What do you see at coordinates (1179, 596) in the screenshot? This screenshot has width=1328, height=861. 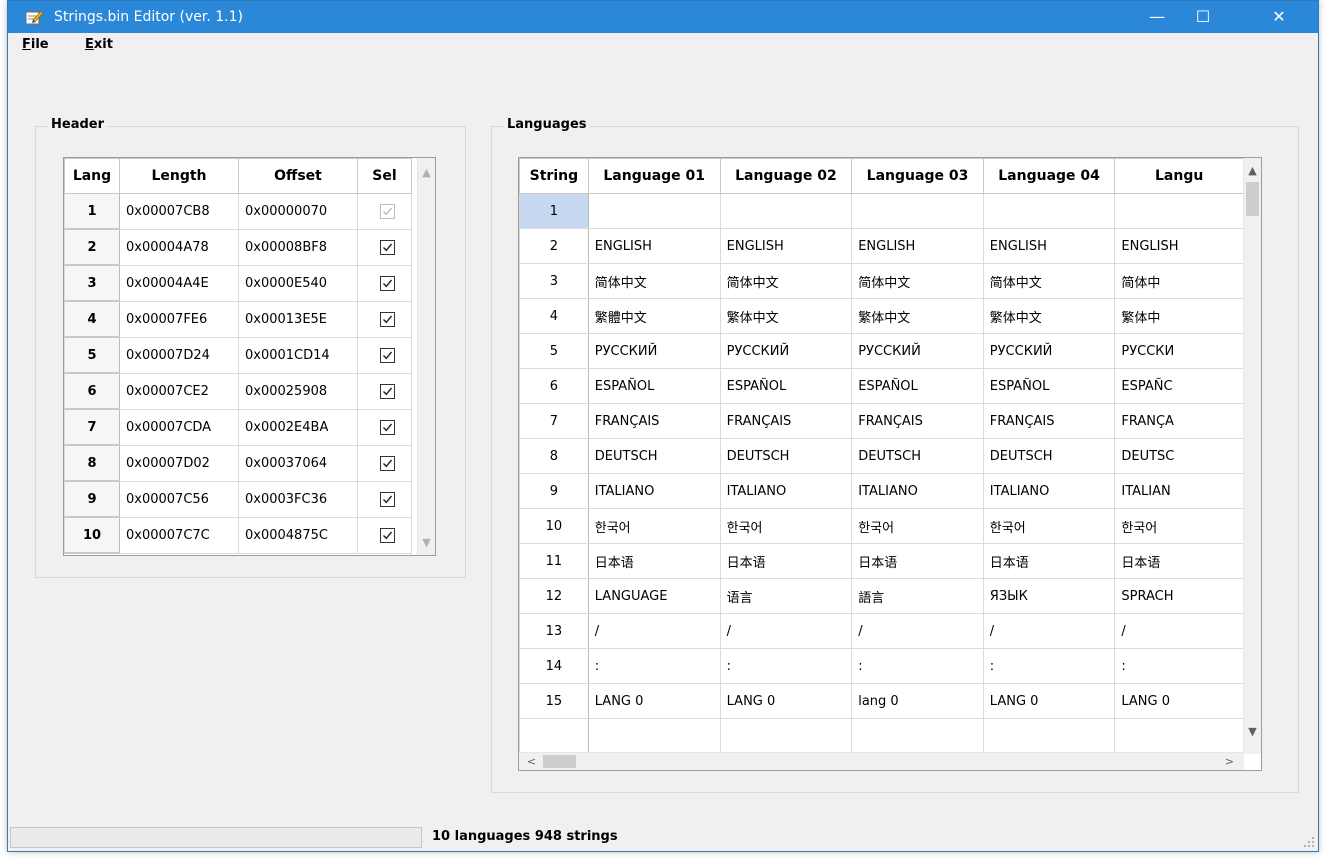 I see `string-cell: SPRACH` at bounding box center [1179, 596].